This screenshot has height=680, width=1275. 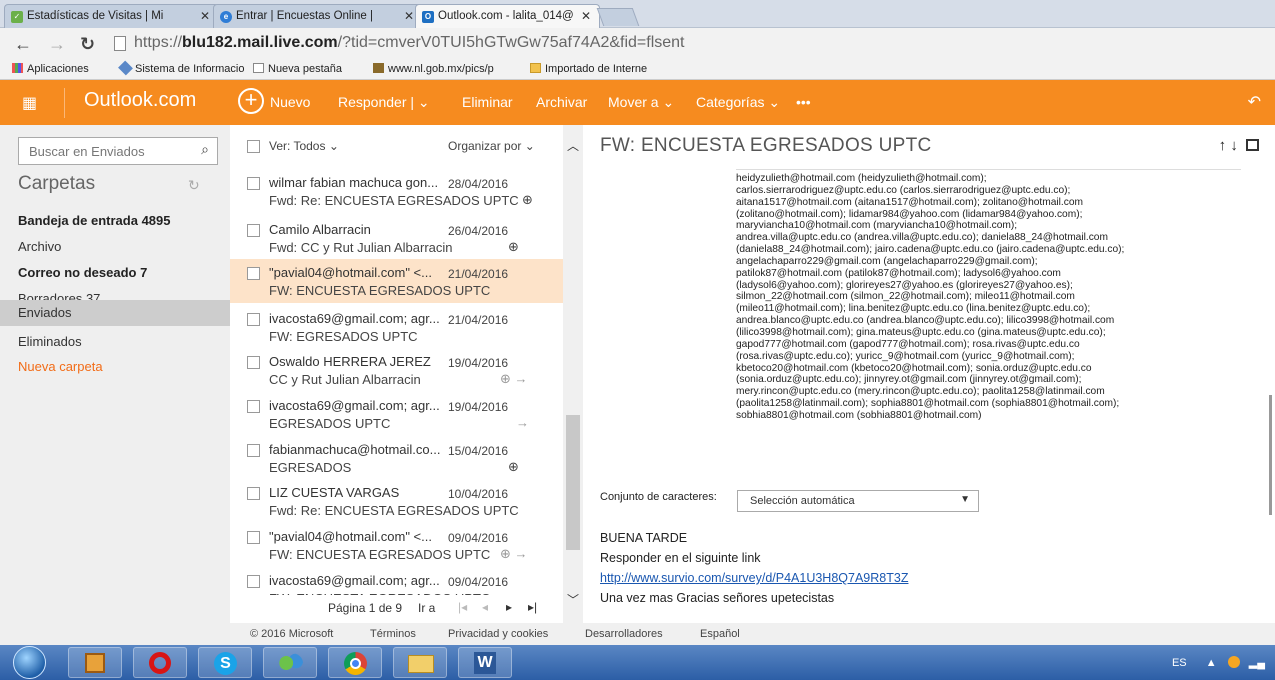 What do you see at coordinates (487, 102) in the screenshot?
I see `delete-button: Eliminar` at bounding box center [487, 102].